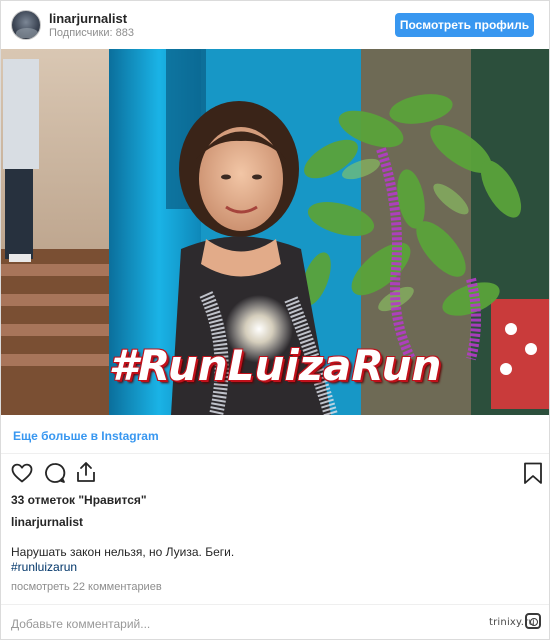  Describe the element at coordinates (22, 473) in the screenshot. I see `heart-icon` at that location.